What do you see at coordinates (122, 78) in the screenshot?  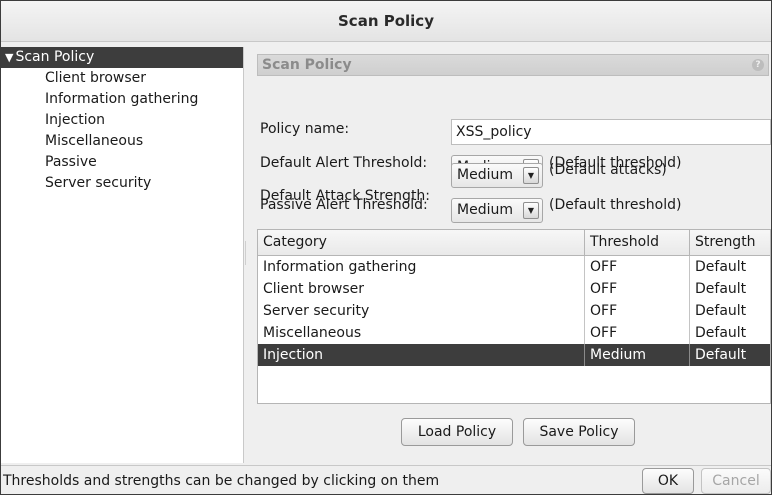 I see `tree-item-client-browser: Client browser` at bounding box center [122, 78].